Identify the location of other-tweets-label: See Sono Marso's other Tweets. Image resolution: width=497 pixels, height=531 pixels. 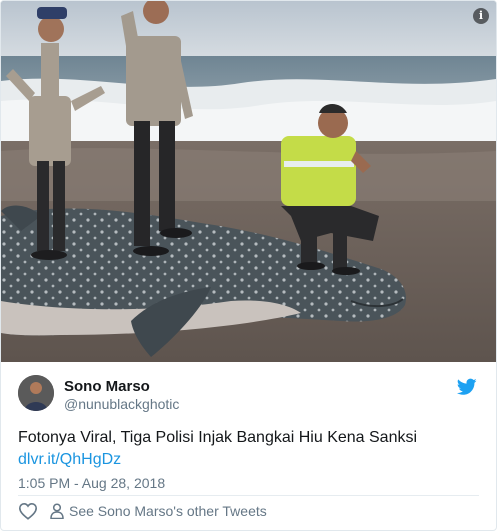
(168, 511).